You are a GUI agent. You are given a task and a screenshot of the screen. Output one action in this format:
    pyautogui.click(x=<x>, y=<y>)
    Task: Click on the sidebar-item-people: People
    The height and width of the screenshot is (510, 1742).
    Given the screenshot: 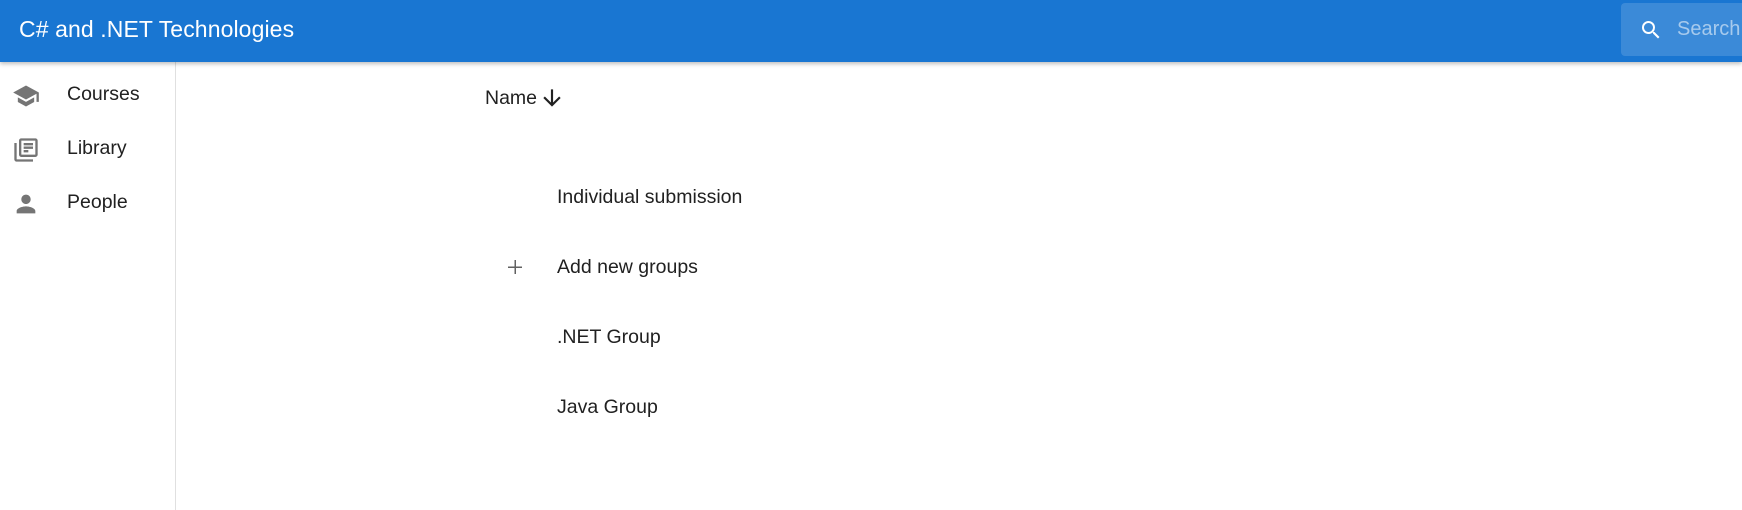 What is the action you would take?
    pyautogui.click(x=87, y=202)
    